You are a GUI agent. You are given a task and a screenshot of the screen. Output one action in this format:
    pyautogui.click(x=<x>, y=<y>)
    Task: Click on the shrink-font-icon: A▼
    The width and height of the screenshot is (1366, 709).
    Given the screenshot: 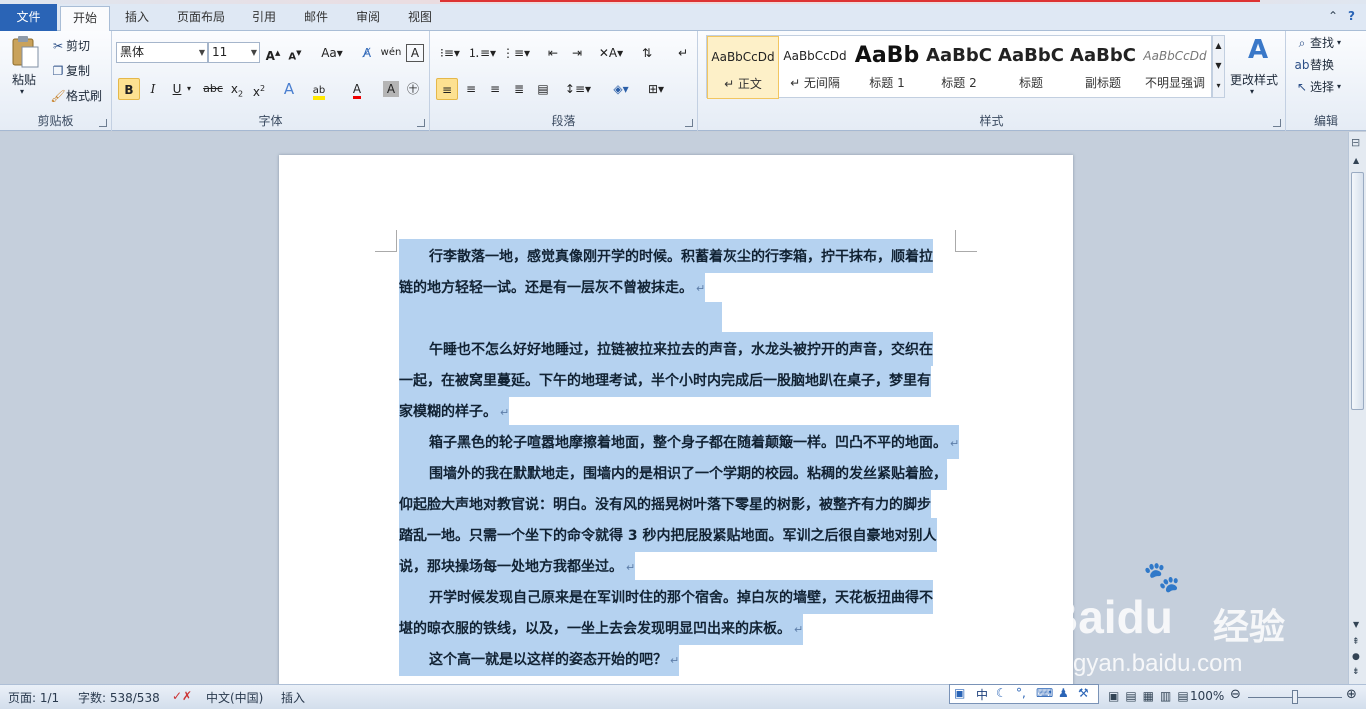 What is the action you would take?
    pyautogui.click(x=295, y=53)
    